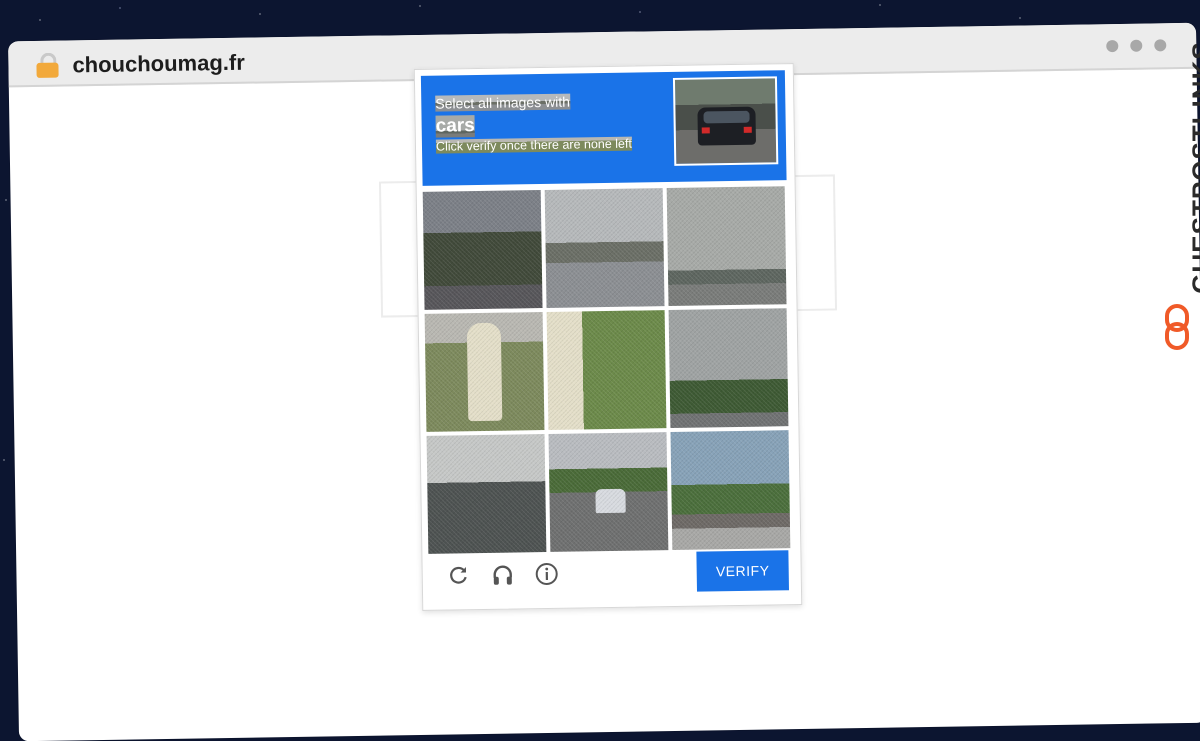  I want to click on hint-text: Click verify once there are none left, so click(534, 145).